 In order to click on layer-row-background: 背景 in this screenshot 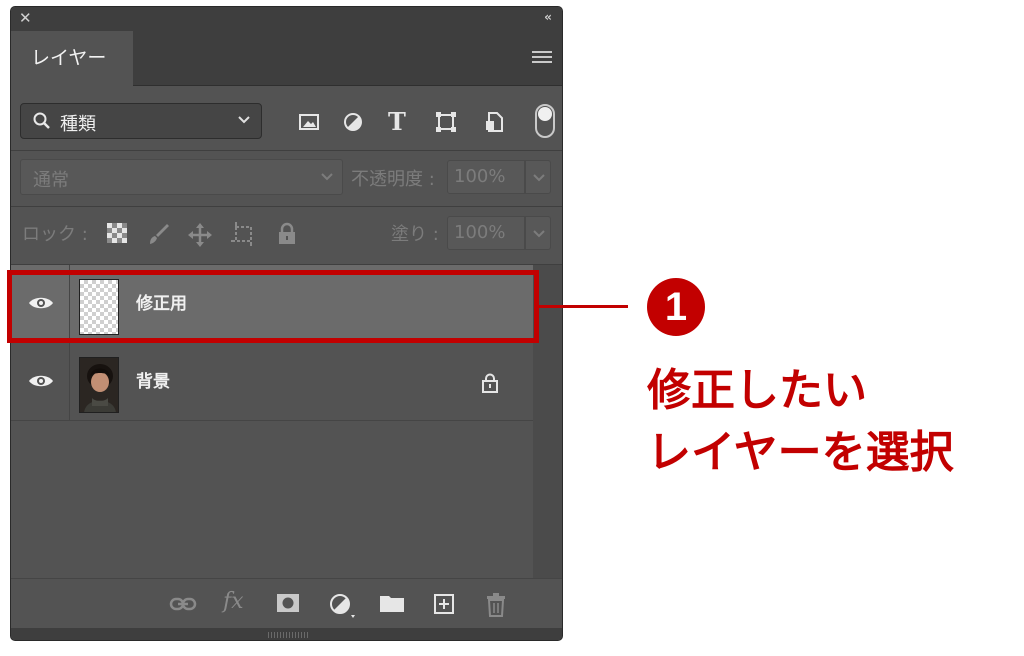, I will do `click(272, 382)`.